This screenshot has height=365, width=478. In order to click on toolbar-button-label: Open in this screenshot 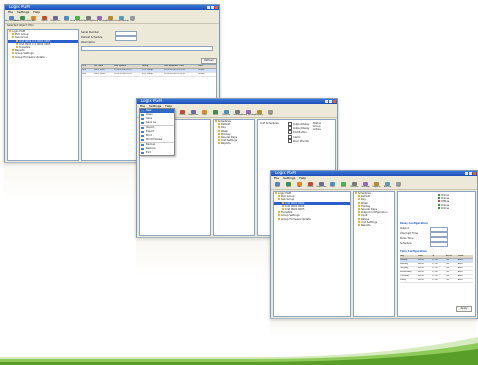, I will do `click(288, 187)`.